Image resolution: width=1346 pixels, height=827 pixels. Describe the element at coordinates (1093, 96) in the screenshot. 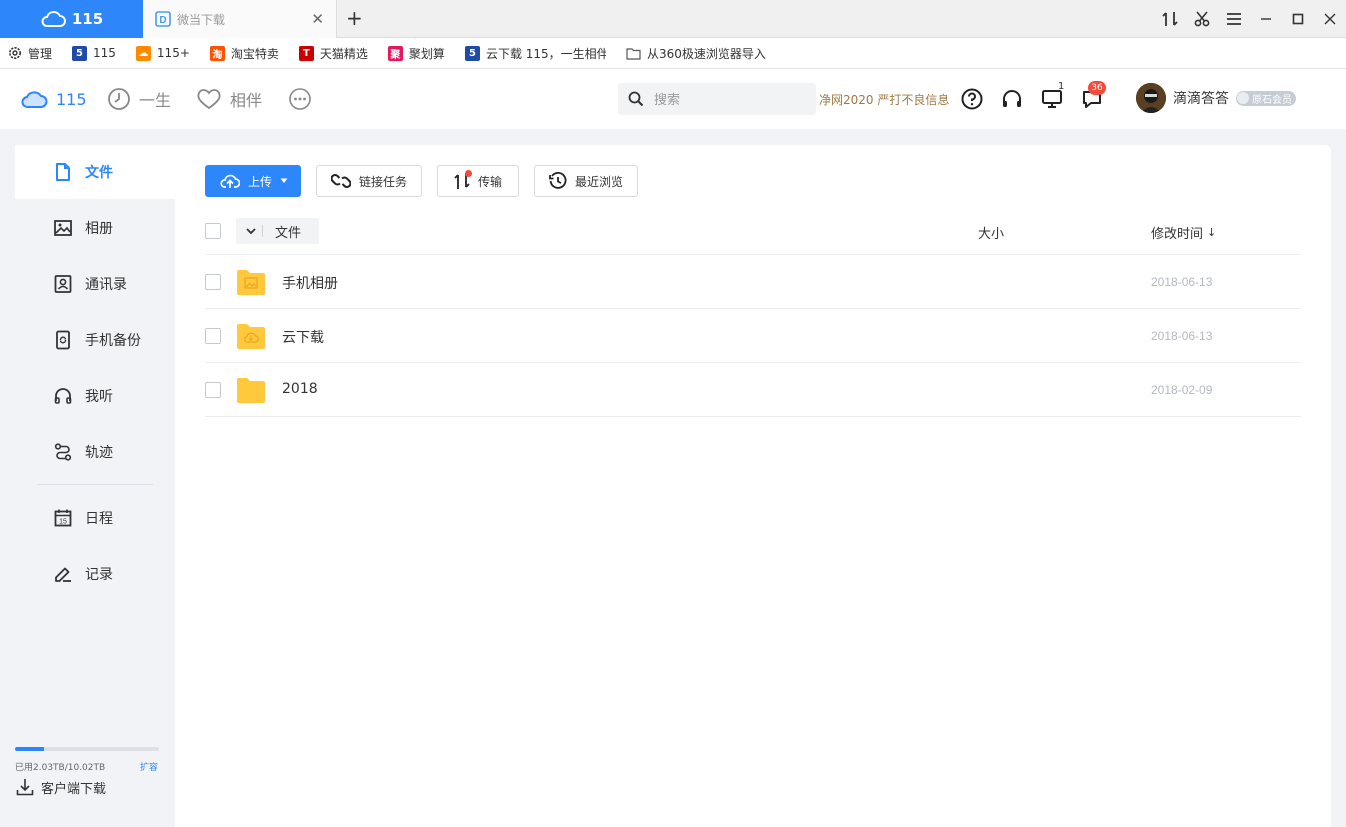

I see `message-icon: 36` at that location.